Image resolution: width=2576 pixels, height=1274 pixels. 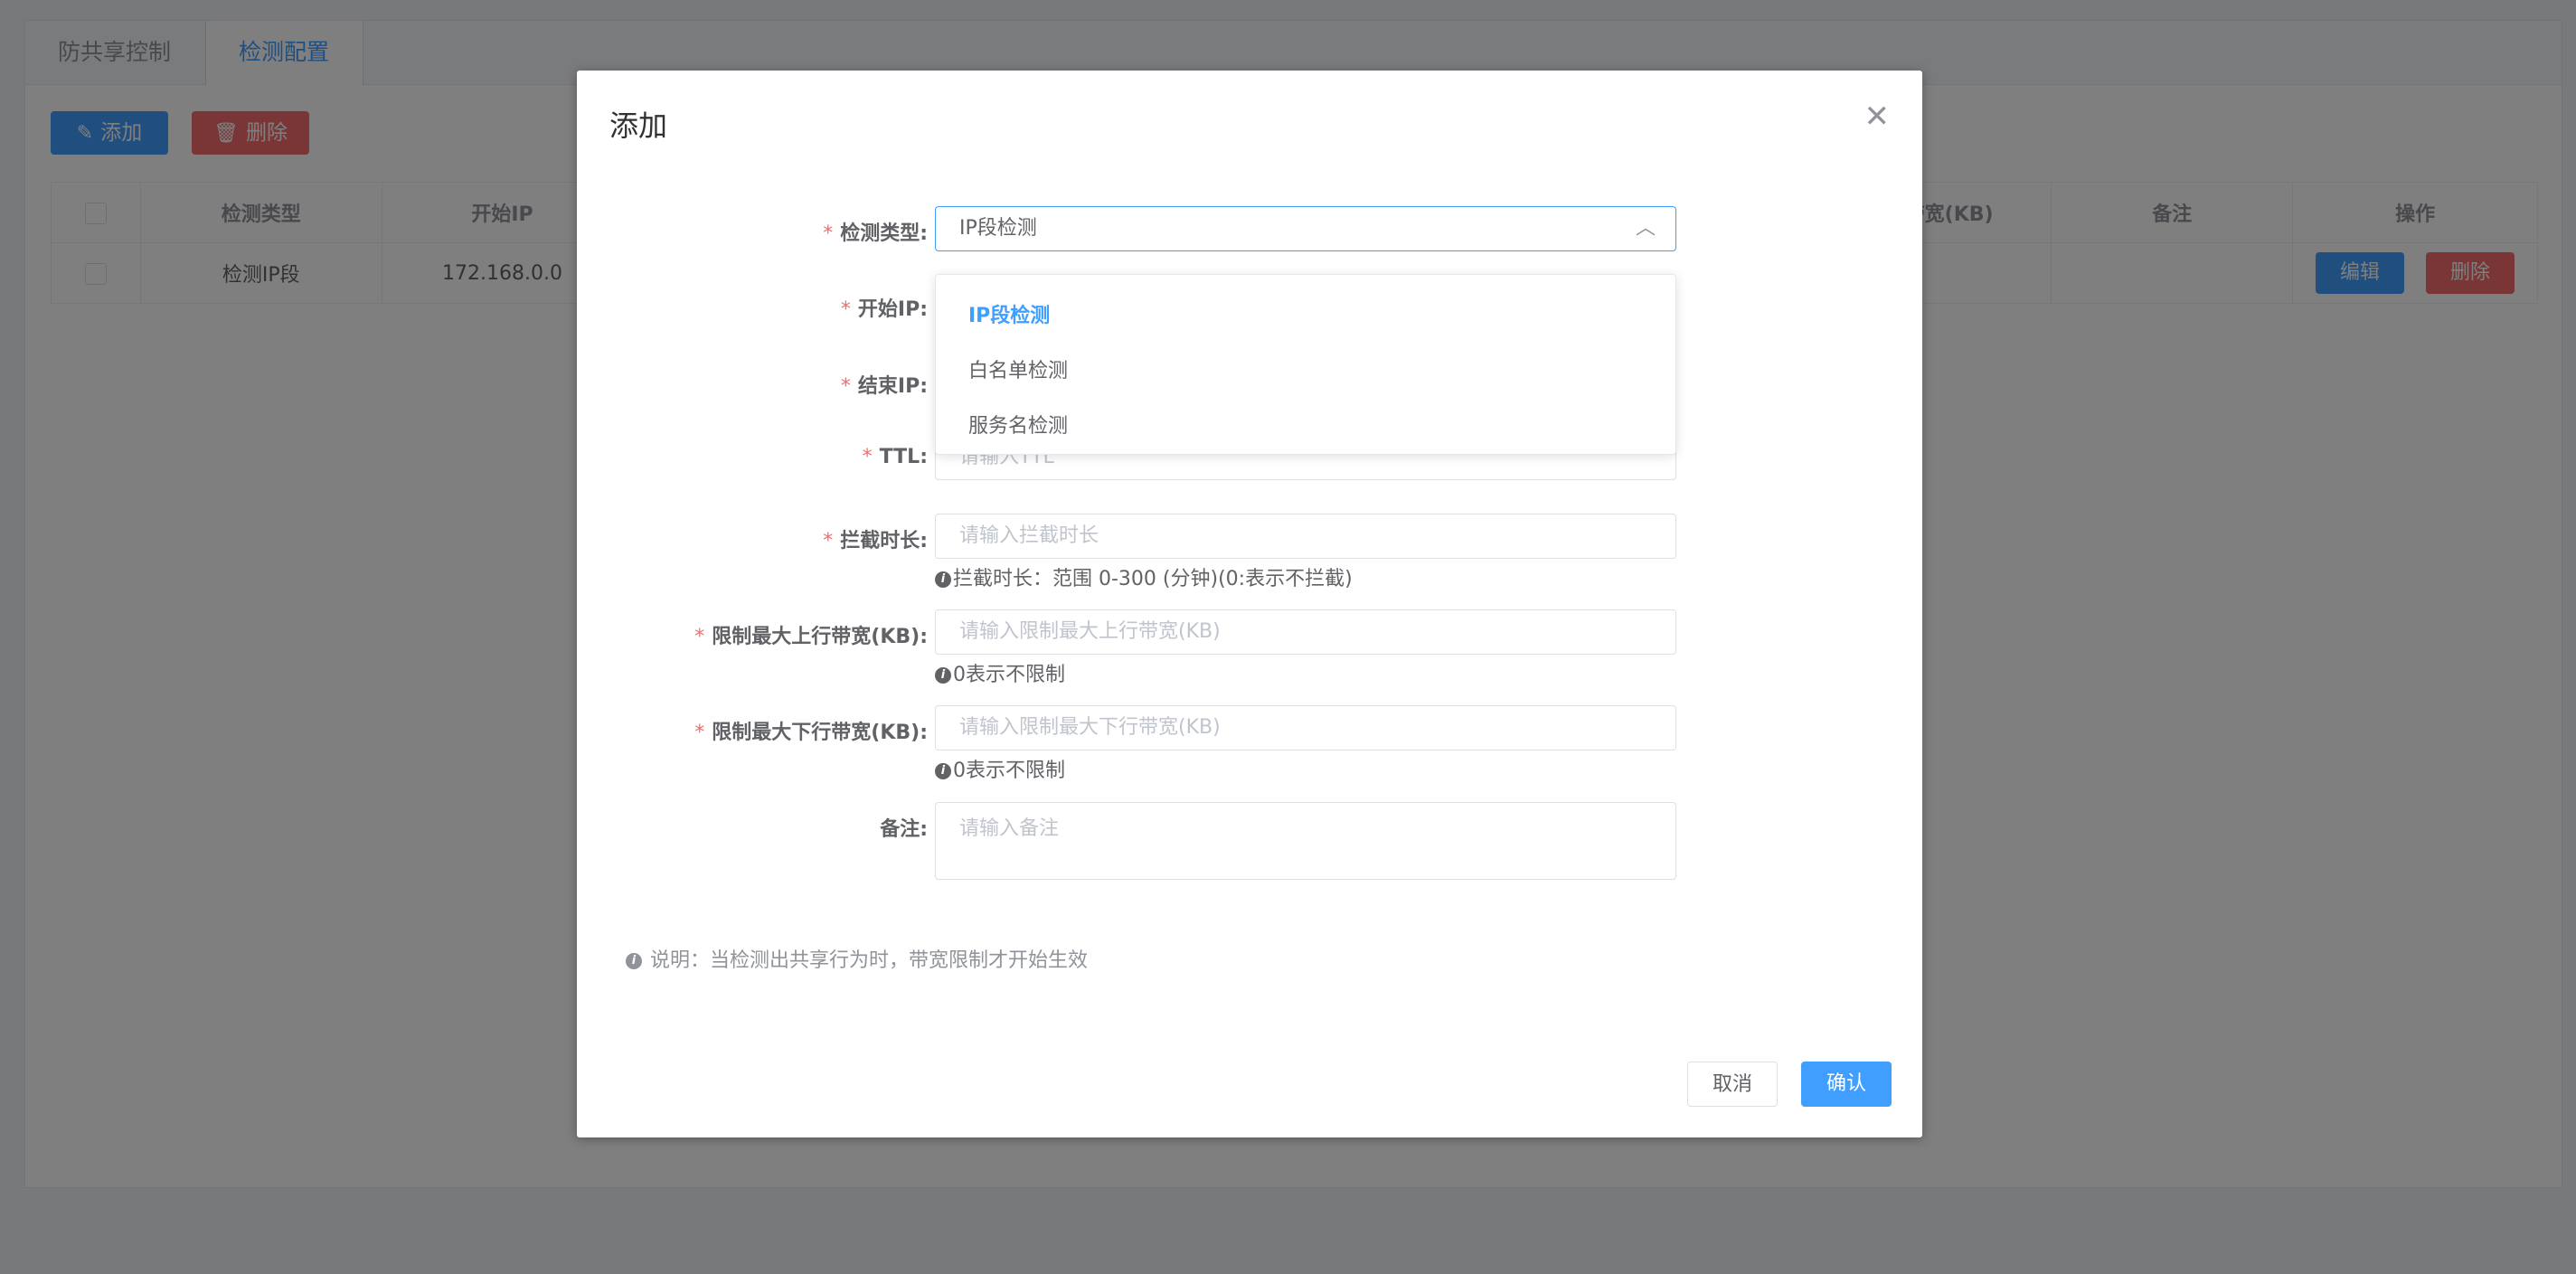 I want to click on remark-textarea: 请输入备注, so click(x=1305, y=841).